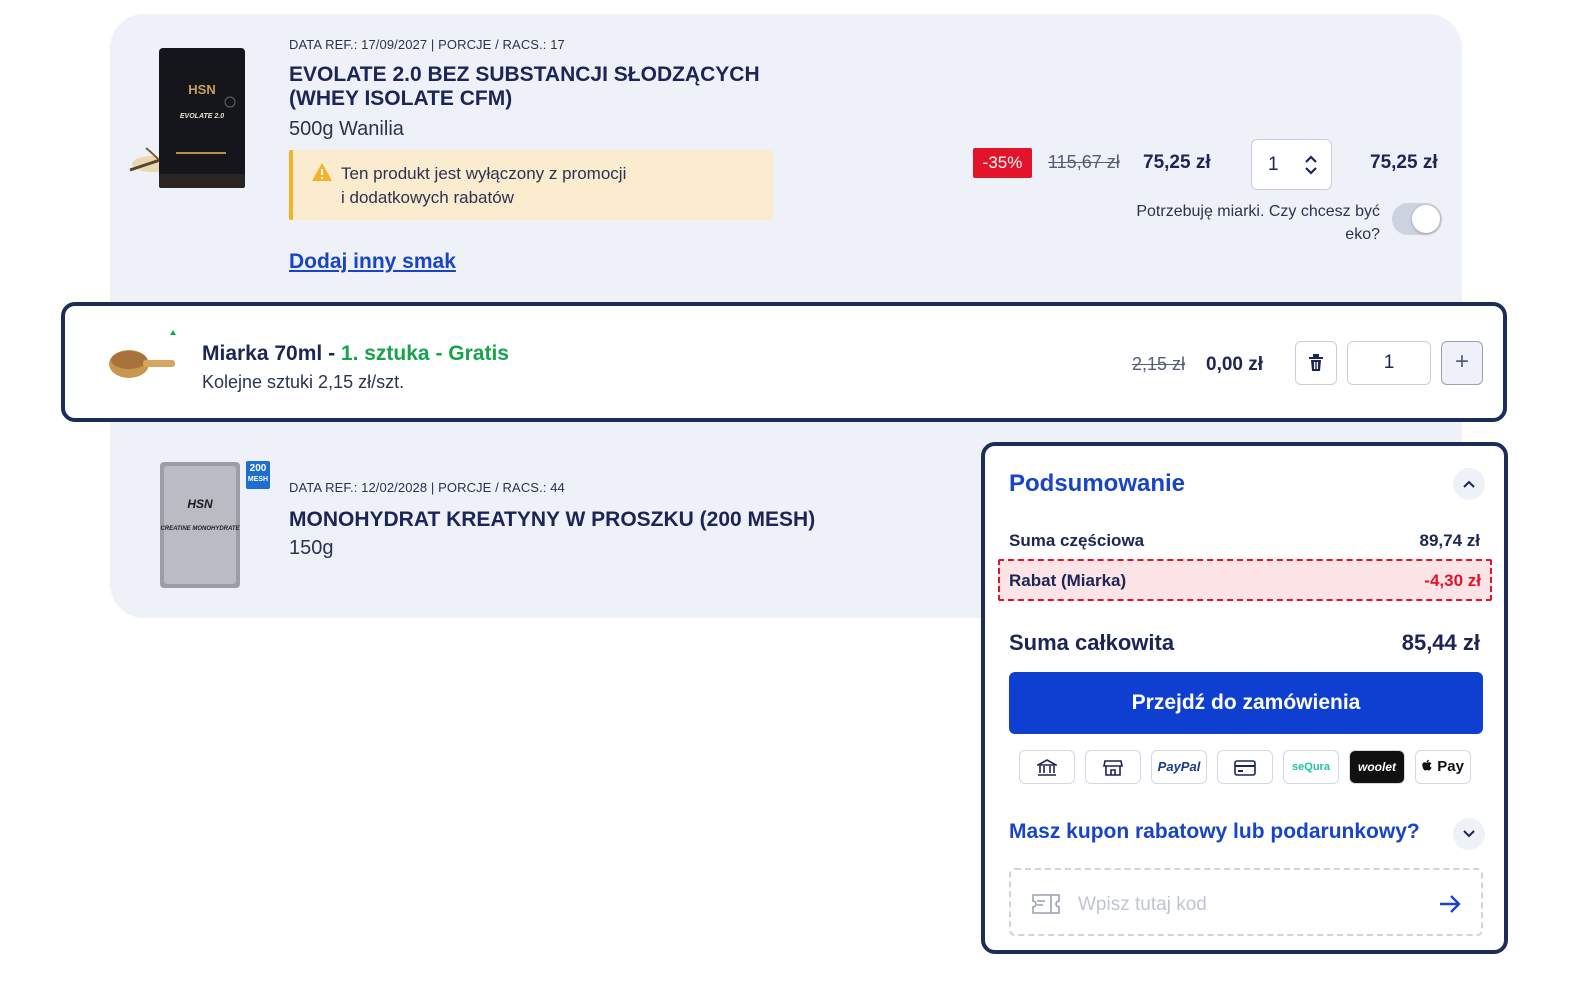 Image resolution: width=1586 pixels, height=992 pixels. I want to click on woolet-icon: woolet, so click(1377, 767).